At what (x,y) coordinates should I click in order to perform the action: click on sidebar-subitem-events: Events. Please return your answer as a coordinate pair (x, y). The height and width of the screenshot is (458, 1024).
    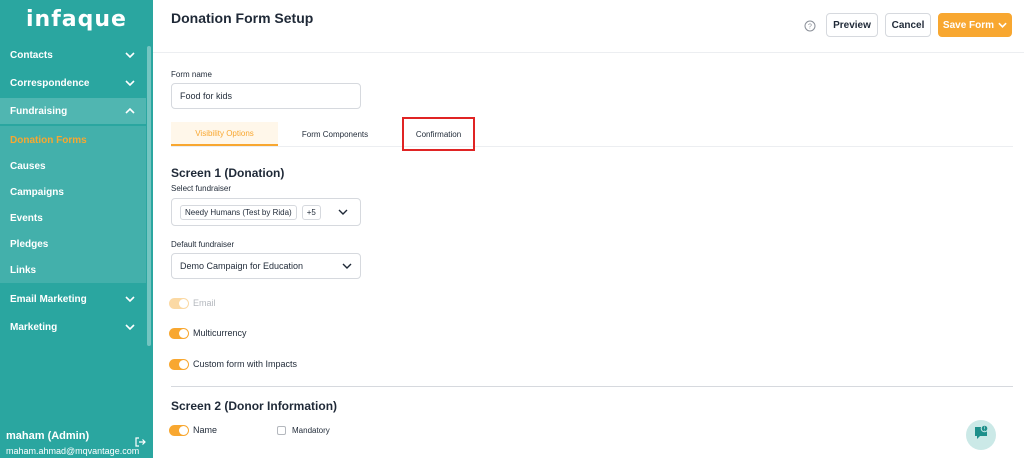
    Looking at the image, I should click on (73, 218).